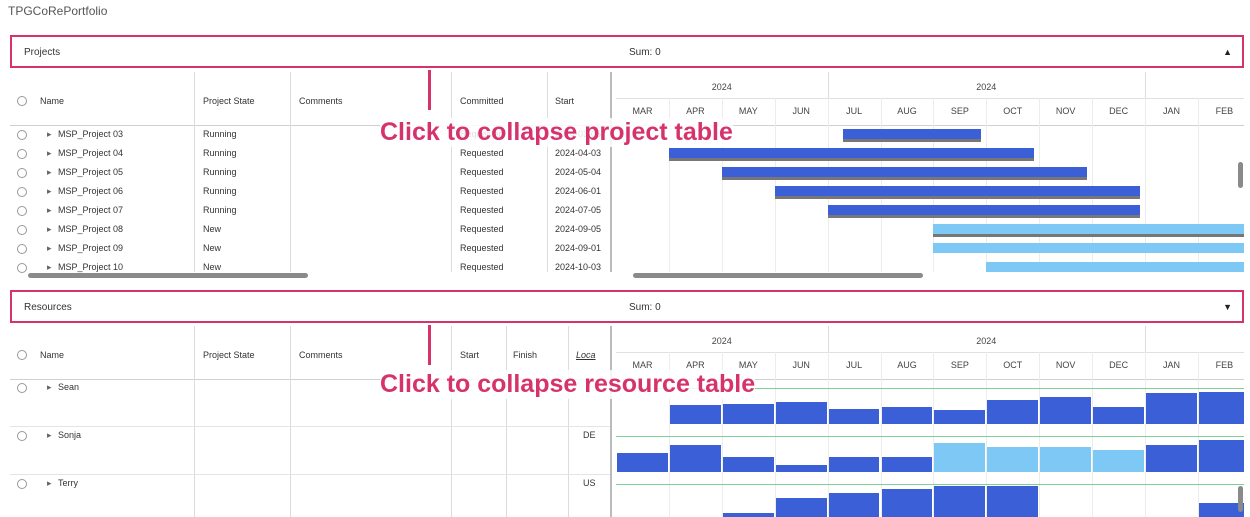 The width and height of the screenshot is (1250, 517). I want to click on res-col-header-name: Name, so click(52, 355).